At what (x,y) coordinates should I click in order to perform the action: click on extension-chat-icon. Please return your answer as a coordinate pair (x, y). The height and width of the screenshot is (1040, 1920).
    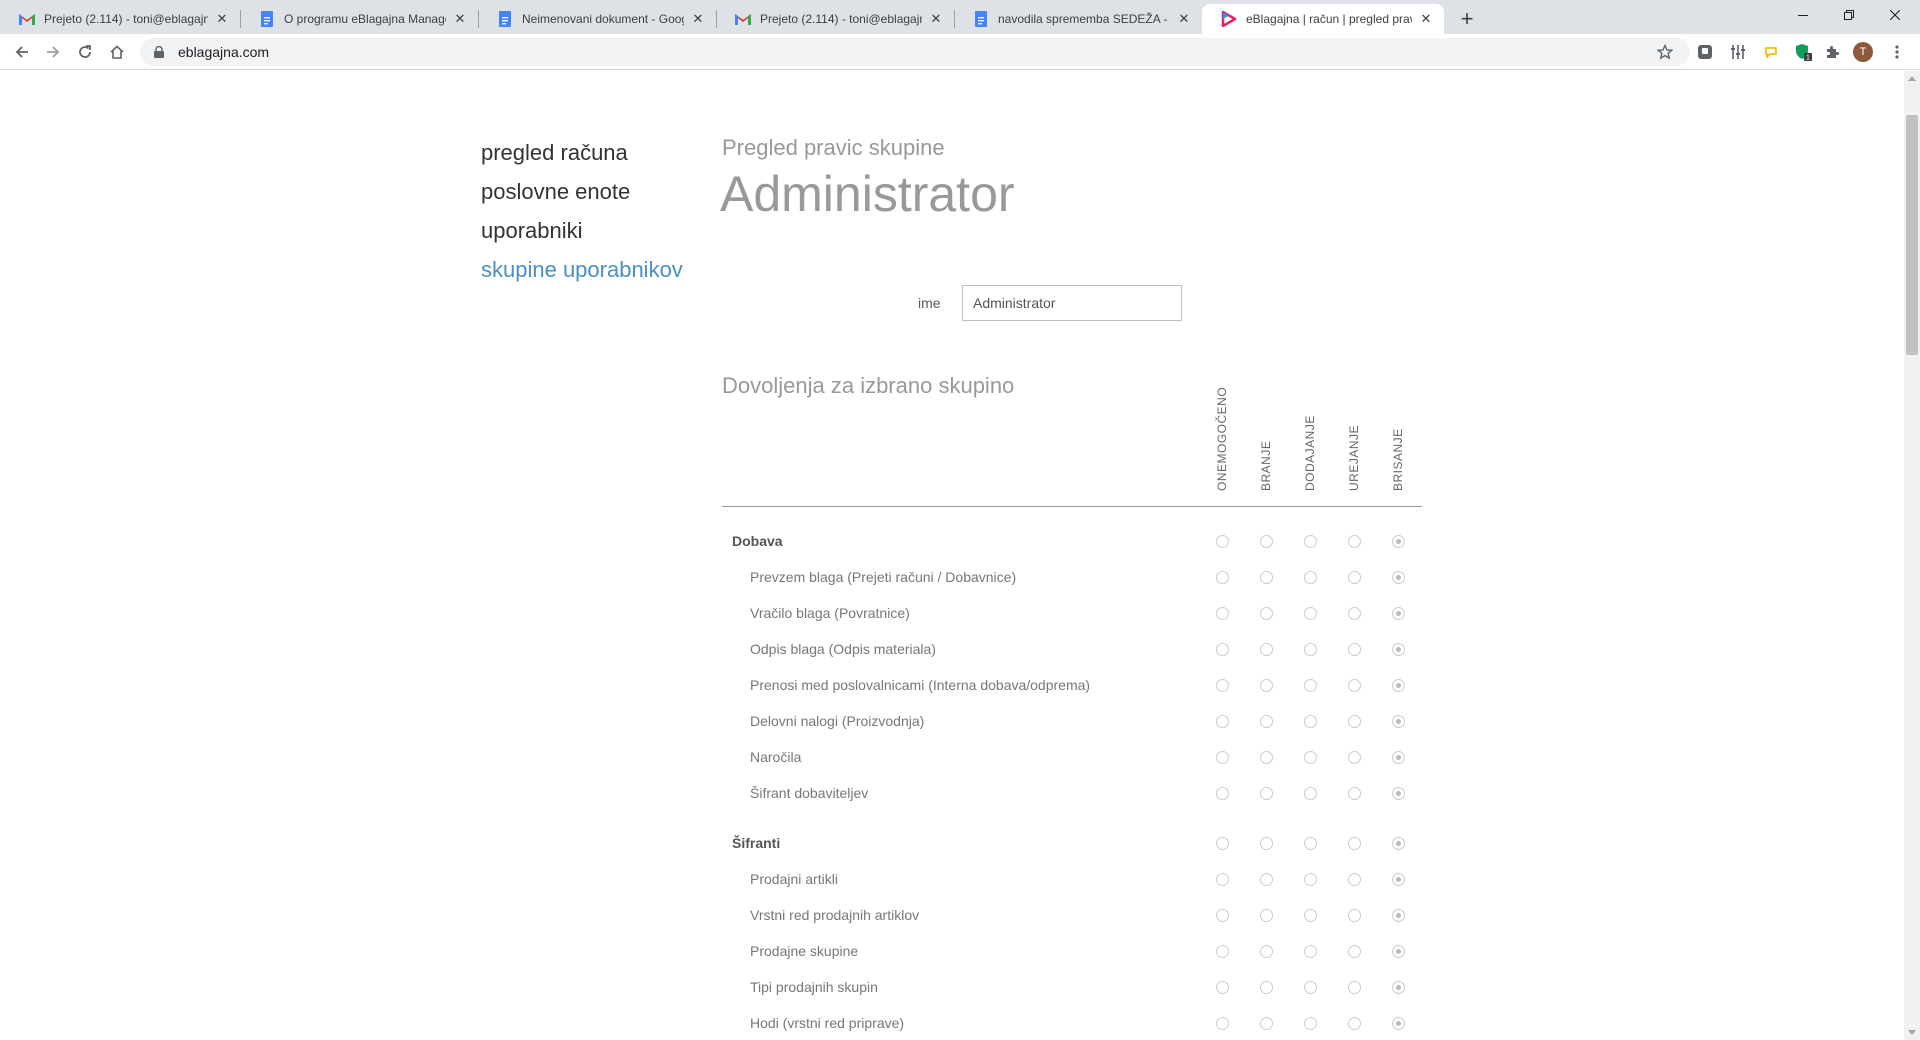
    Looking at the image, I should click on (1771, 52).